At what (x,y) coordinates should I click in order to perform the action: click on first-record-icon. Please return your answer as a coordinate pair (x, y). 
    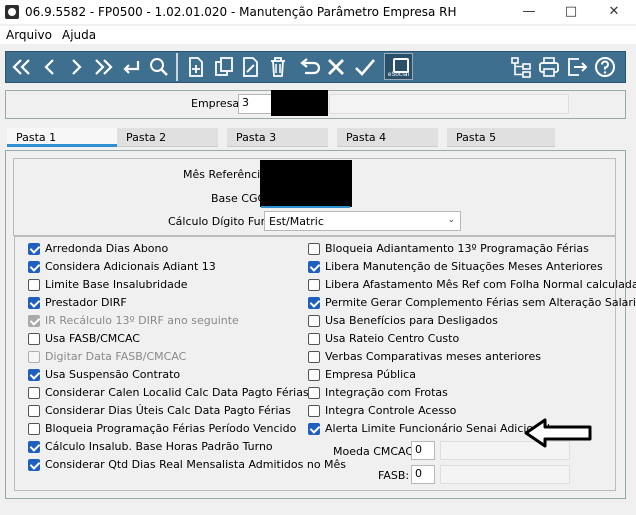
    Looking at the image, I should click on (22, 67).